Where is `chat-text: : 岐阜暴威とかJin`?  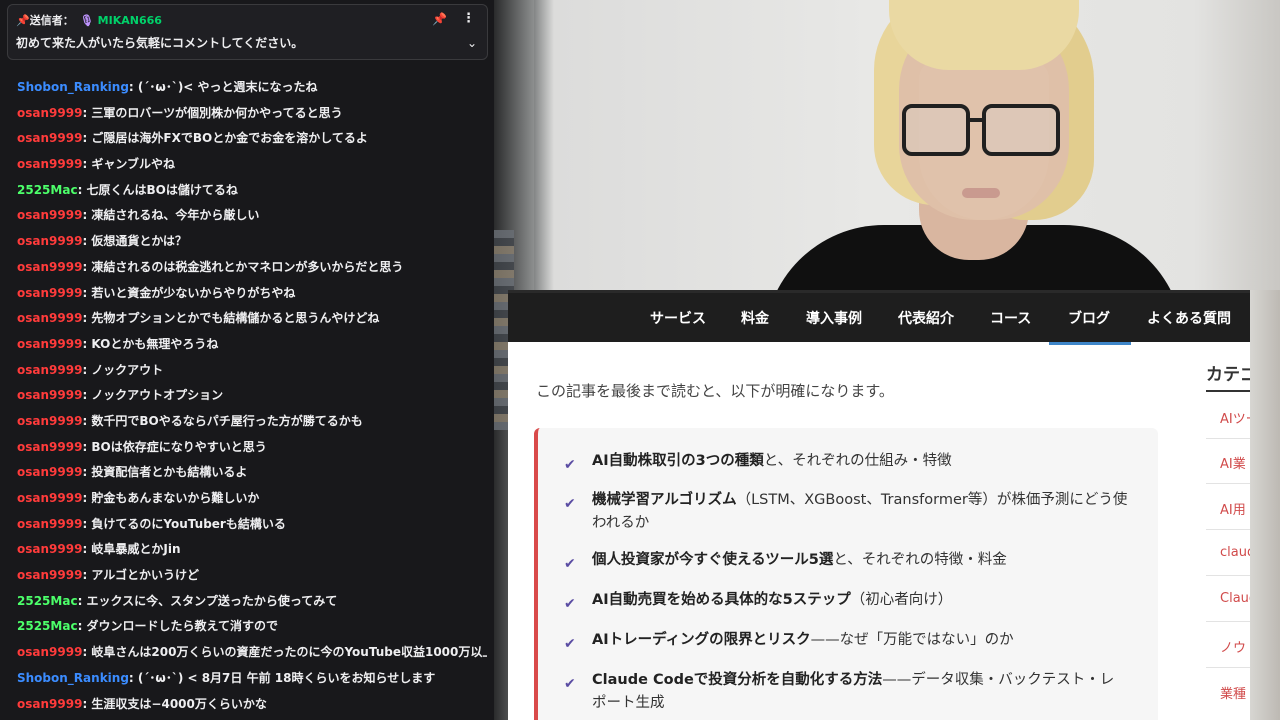 chat-text: : 岐阜暴威とかJin is located at coordinates (131, 549).